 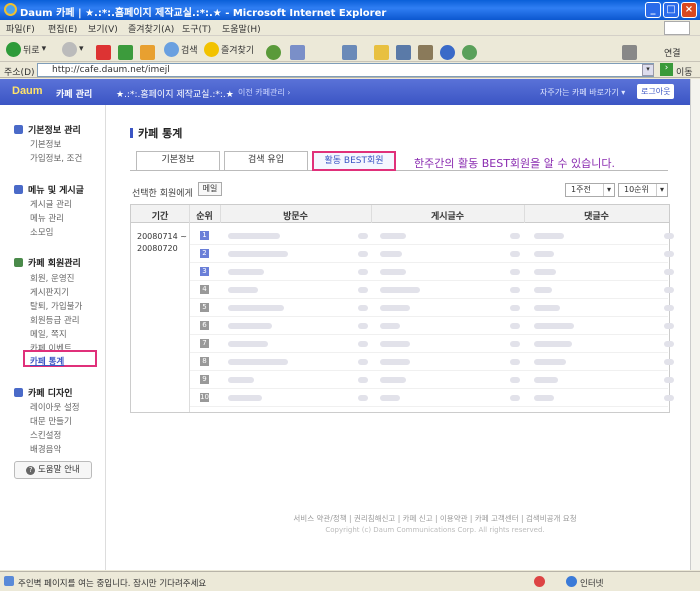 I want to click on period-select: 1주전 ▾, so click(x=590, y=190).